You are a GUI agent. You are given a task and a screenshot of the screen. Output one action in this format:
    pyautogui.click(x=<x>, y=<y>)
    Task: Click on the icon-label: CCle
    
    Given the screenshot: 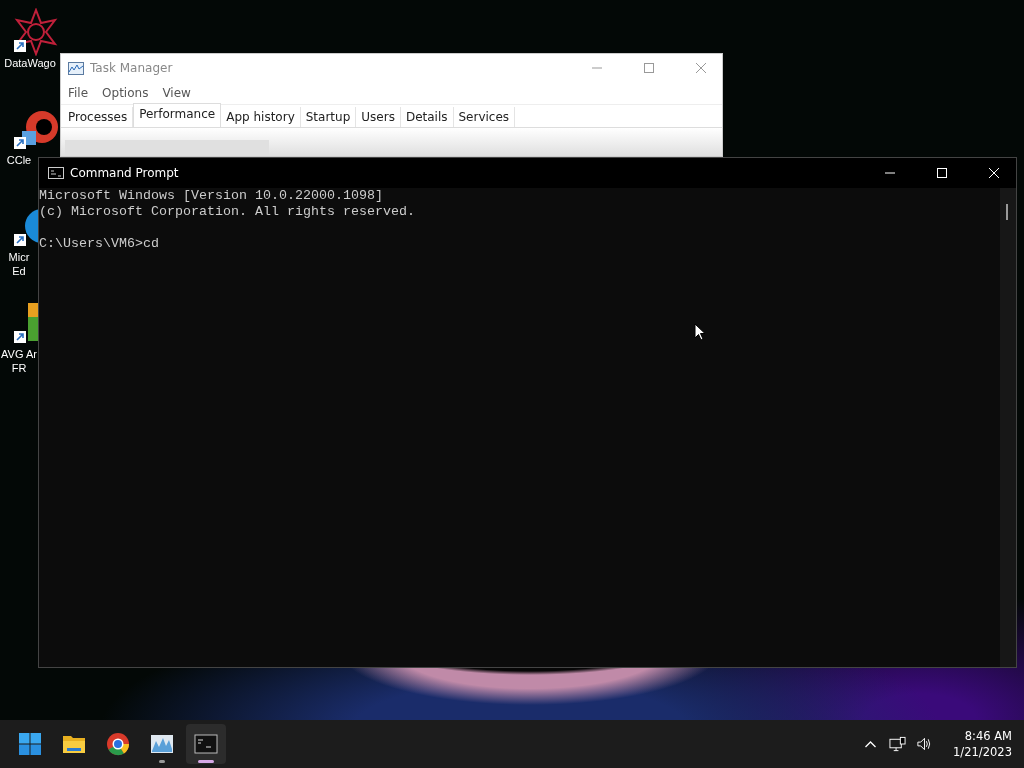 What is the action you would take?
    pyautogui.click(x=19, y=160)
    